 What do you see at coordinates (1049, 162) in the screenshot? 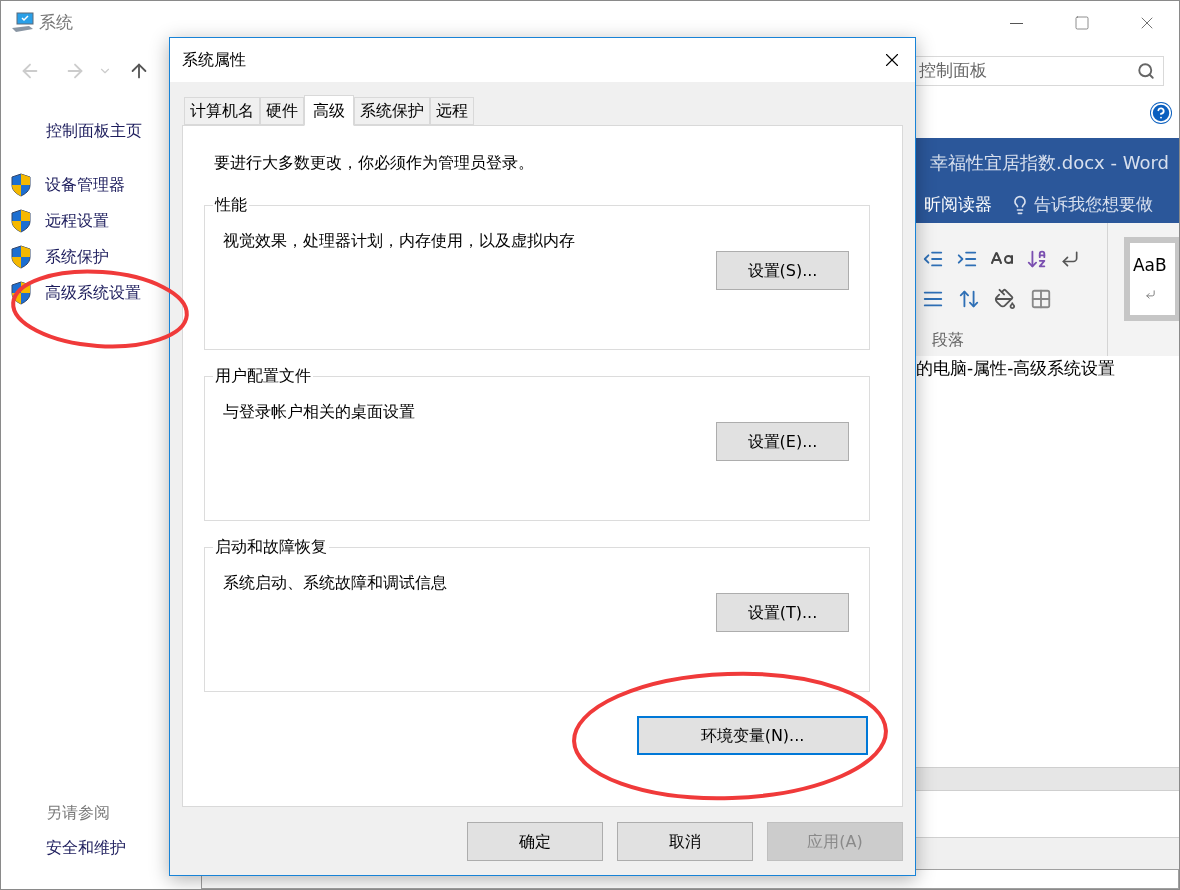
I see `word-window-title: 幸福性宜居指数.docx - Word` at bounding box center [1049, 162].